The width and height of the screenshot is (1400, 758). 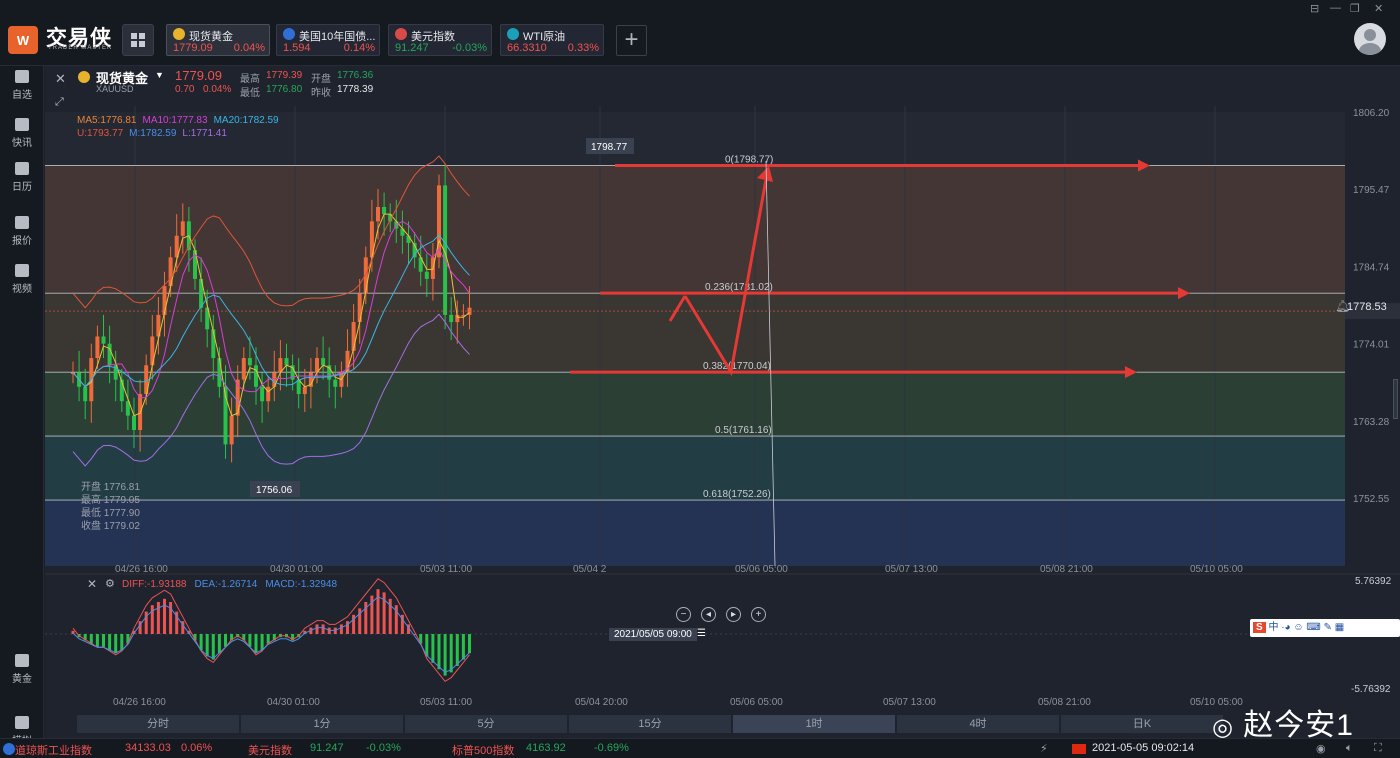 What do you see at coordinates (22, 669) in the screenshot?
I see `sidebar-item-5: 黄金` at bounding box center [22, 669].